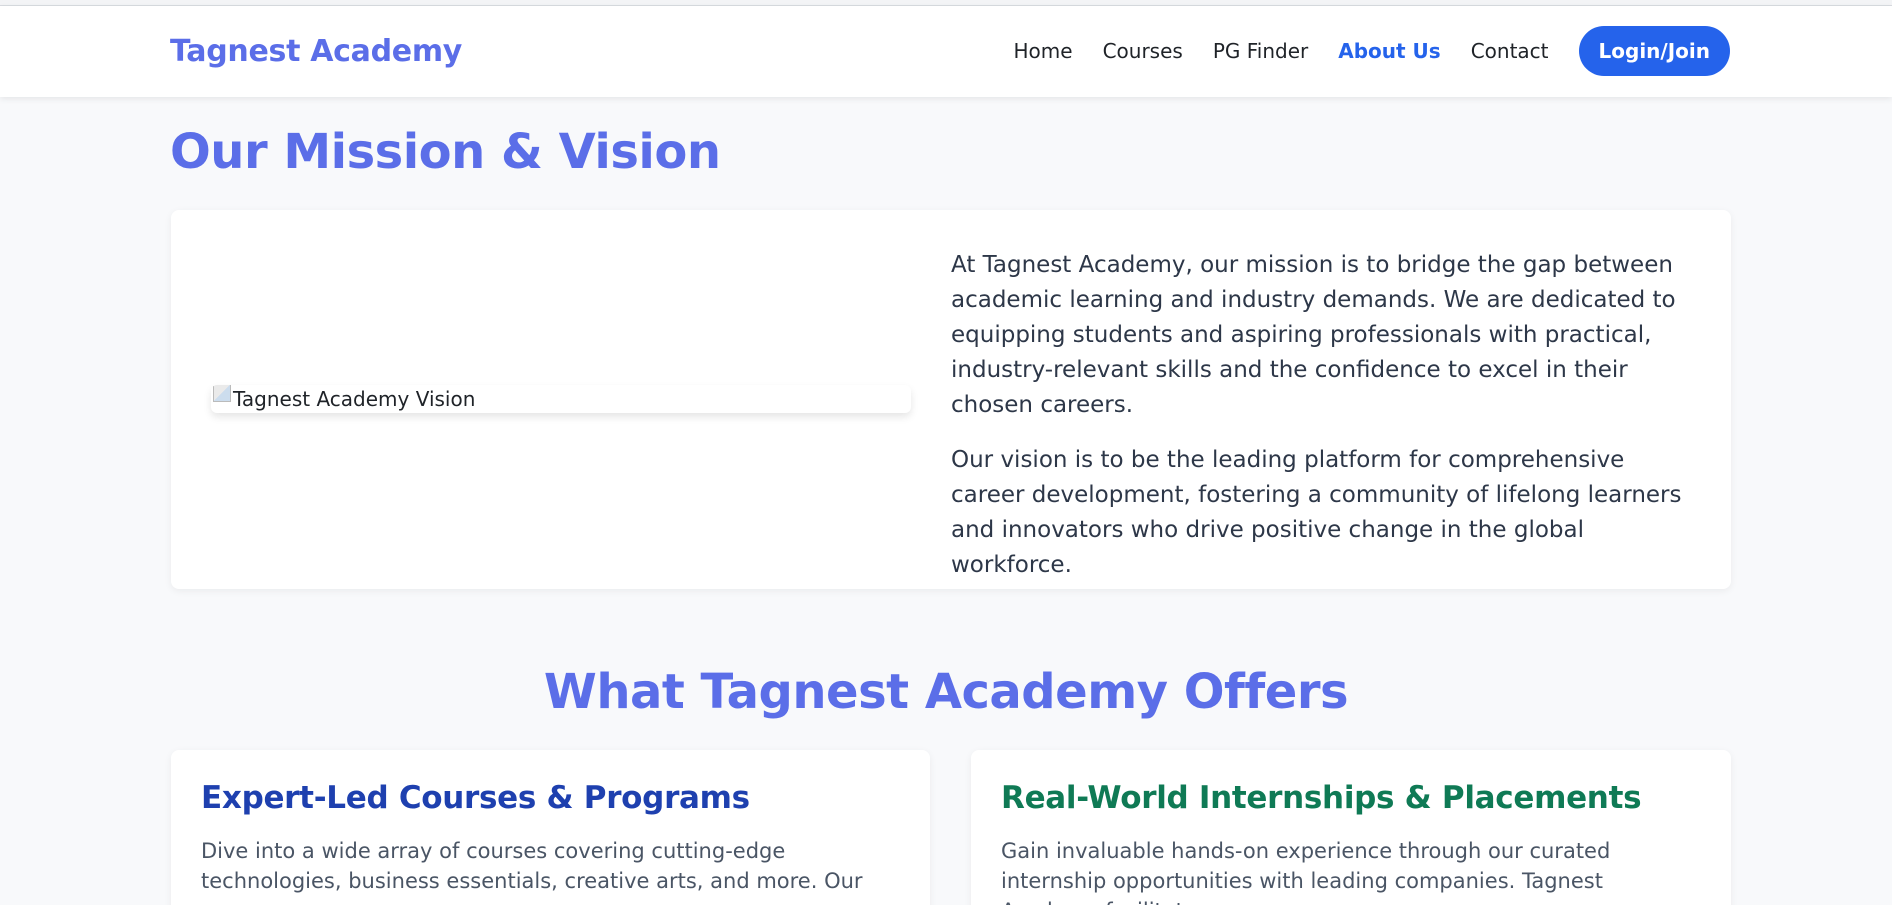 This screenshot has height=905, width=1892. What do you see at coordinates (475, 798) in the screenshot?
I see `offer-card-title: Expert-Led Courses & Programs` at bounding box center [475, 798].